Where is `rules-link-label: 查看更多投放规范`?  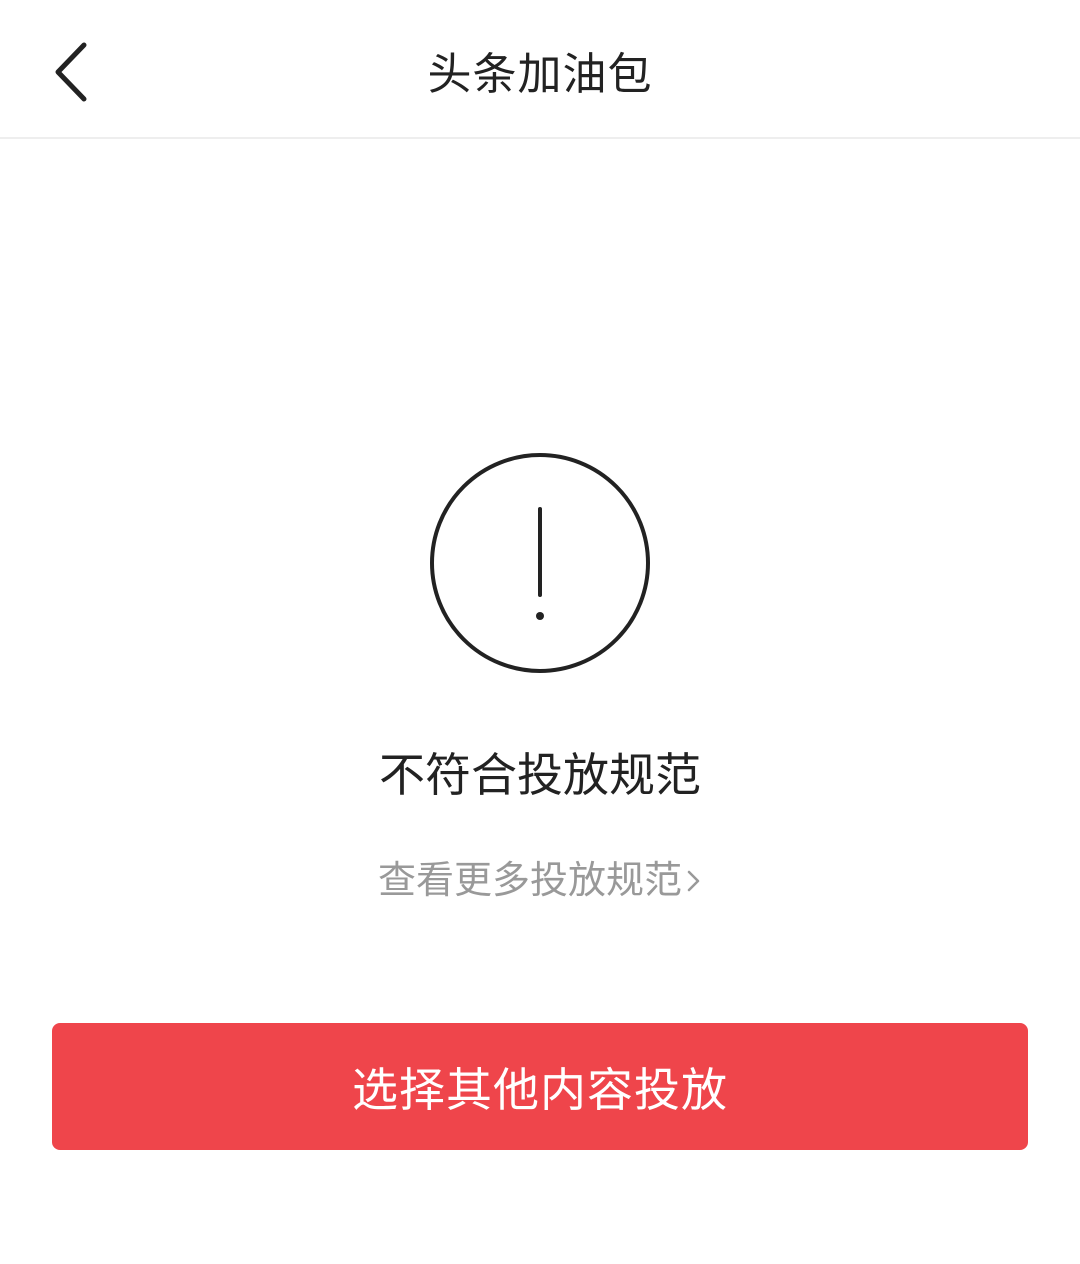
rules-link-label: 查看更多投放规范 is located at coordinates (529, 880).